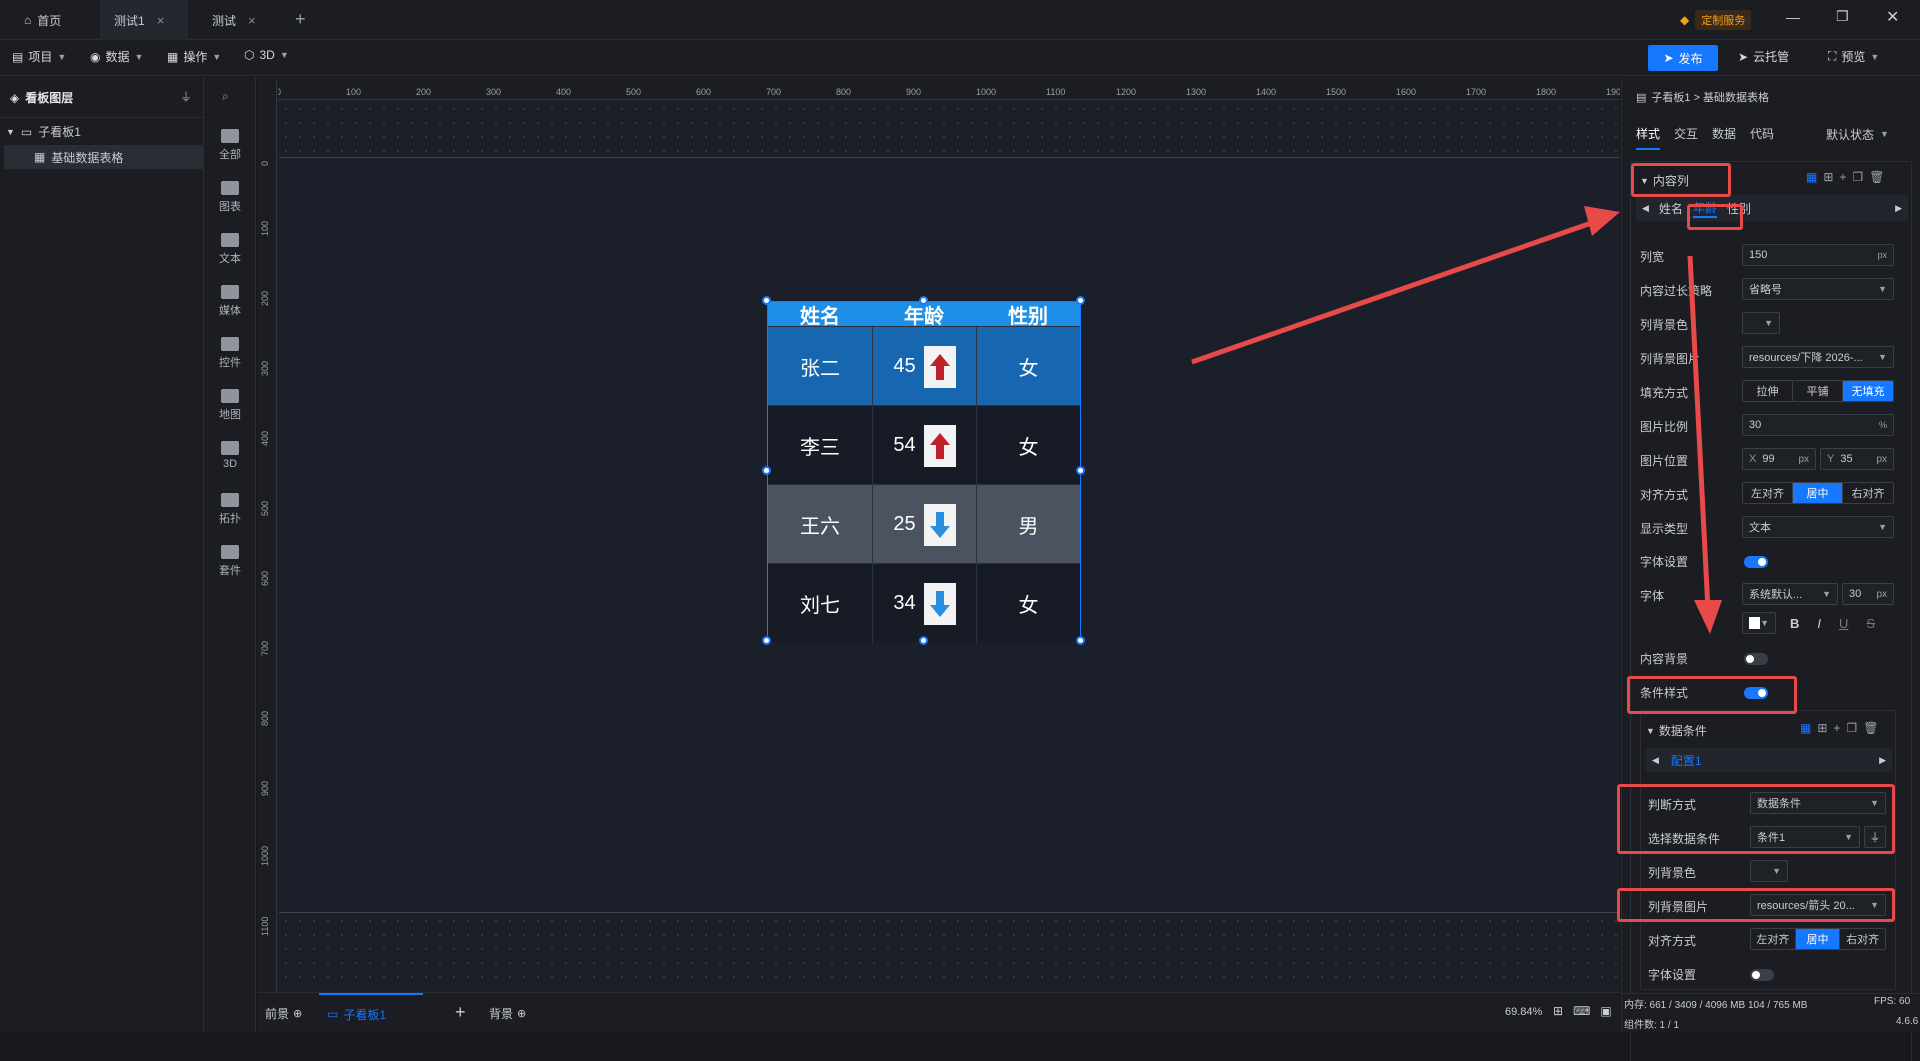  What do you see at coordinates (1818, 939) in the screenshot?
I see `cond-align-center: 居中` at bounding box center [1818, 939].